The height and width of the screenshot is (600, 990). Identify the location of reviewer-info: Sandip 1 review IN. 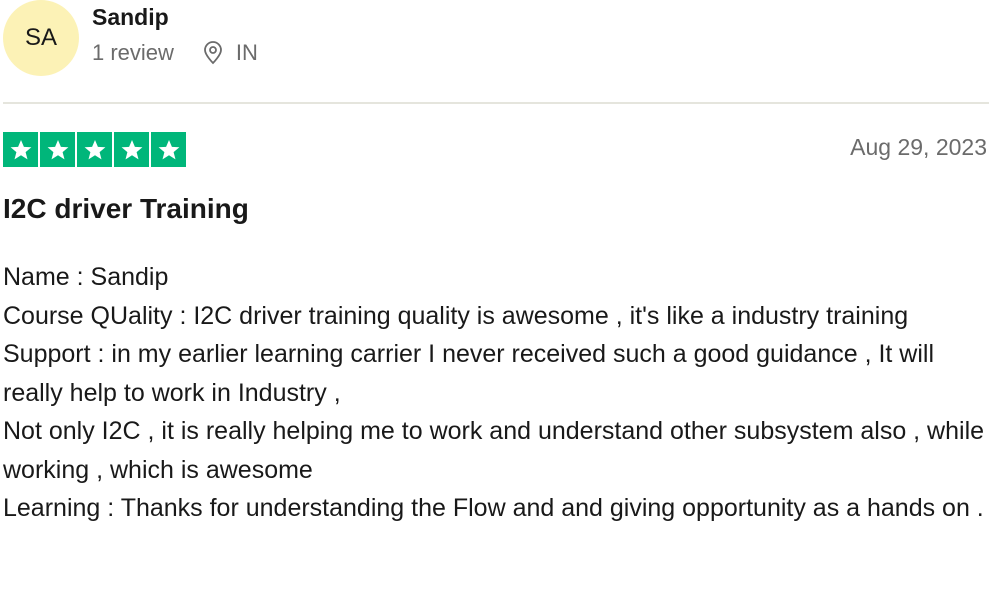
(175, 34).